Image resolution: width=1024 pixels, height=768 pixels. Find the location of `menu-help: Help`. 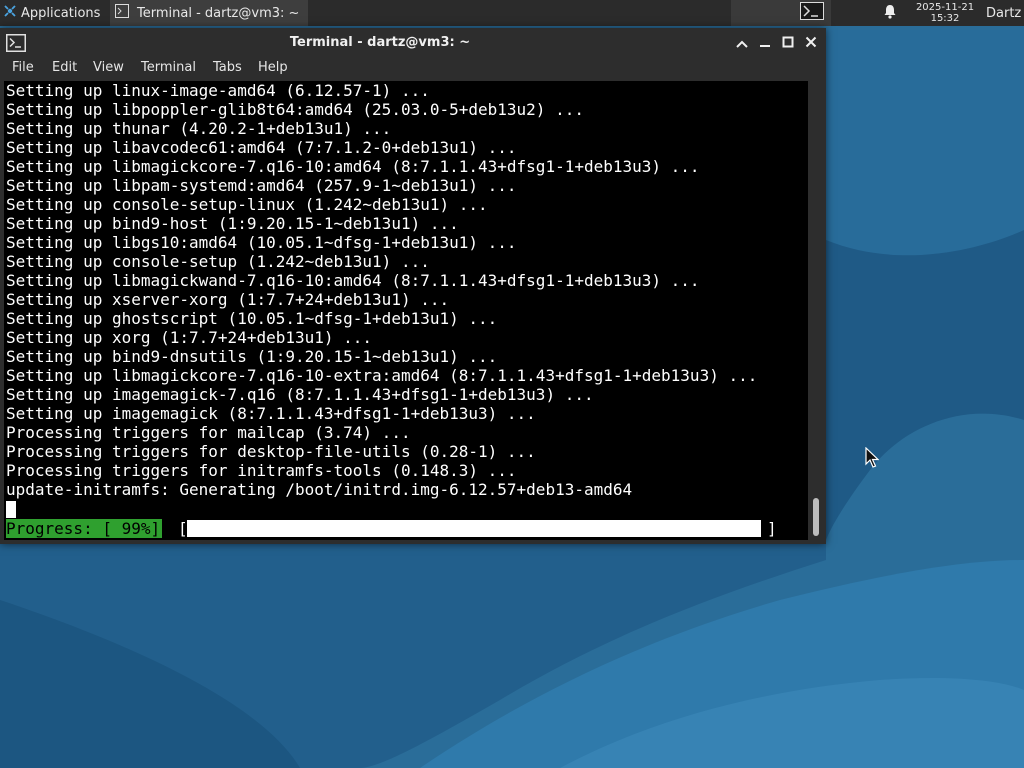

menu-help: Help is located at coordinates (273, 67).